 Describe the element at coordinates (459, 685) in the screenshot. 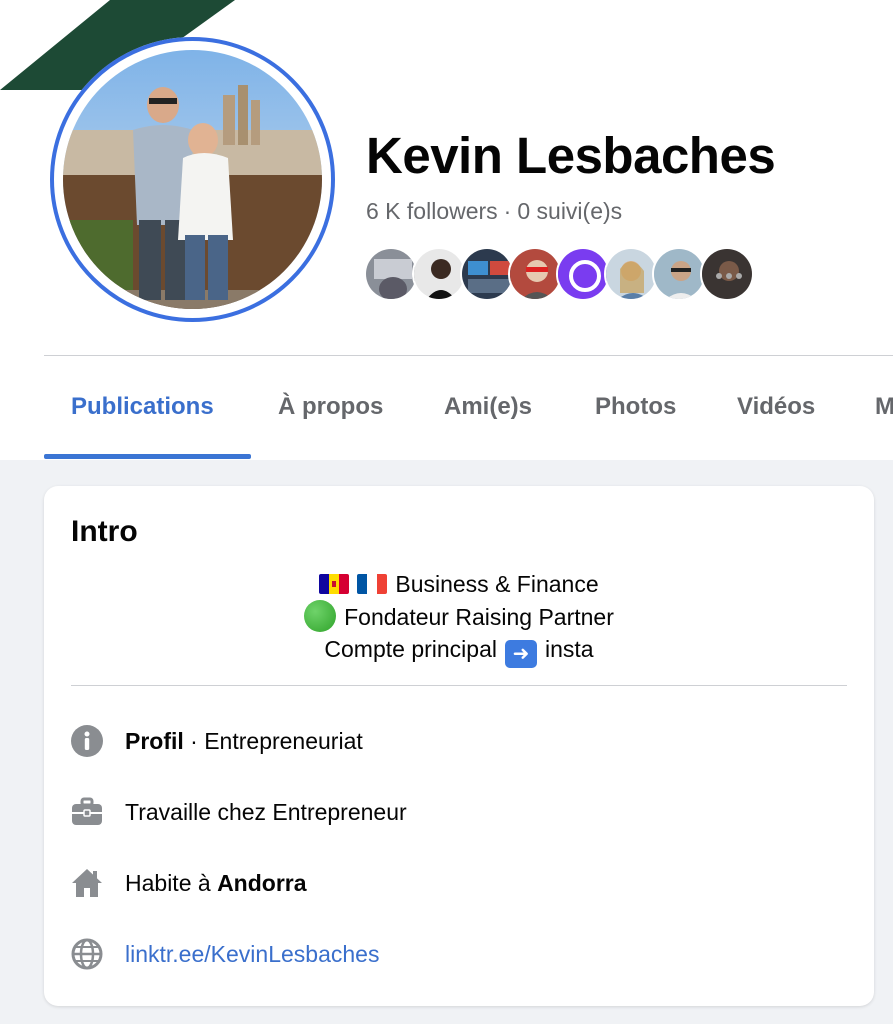

I see `intro-divider` at that location.